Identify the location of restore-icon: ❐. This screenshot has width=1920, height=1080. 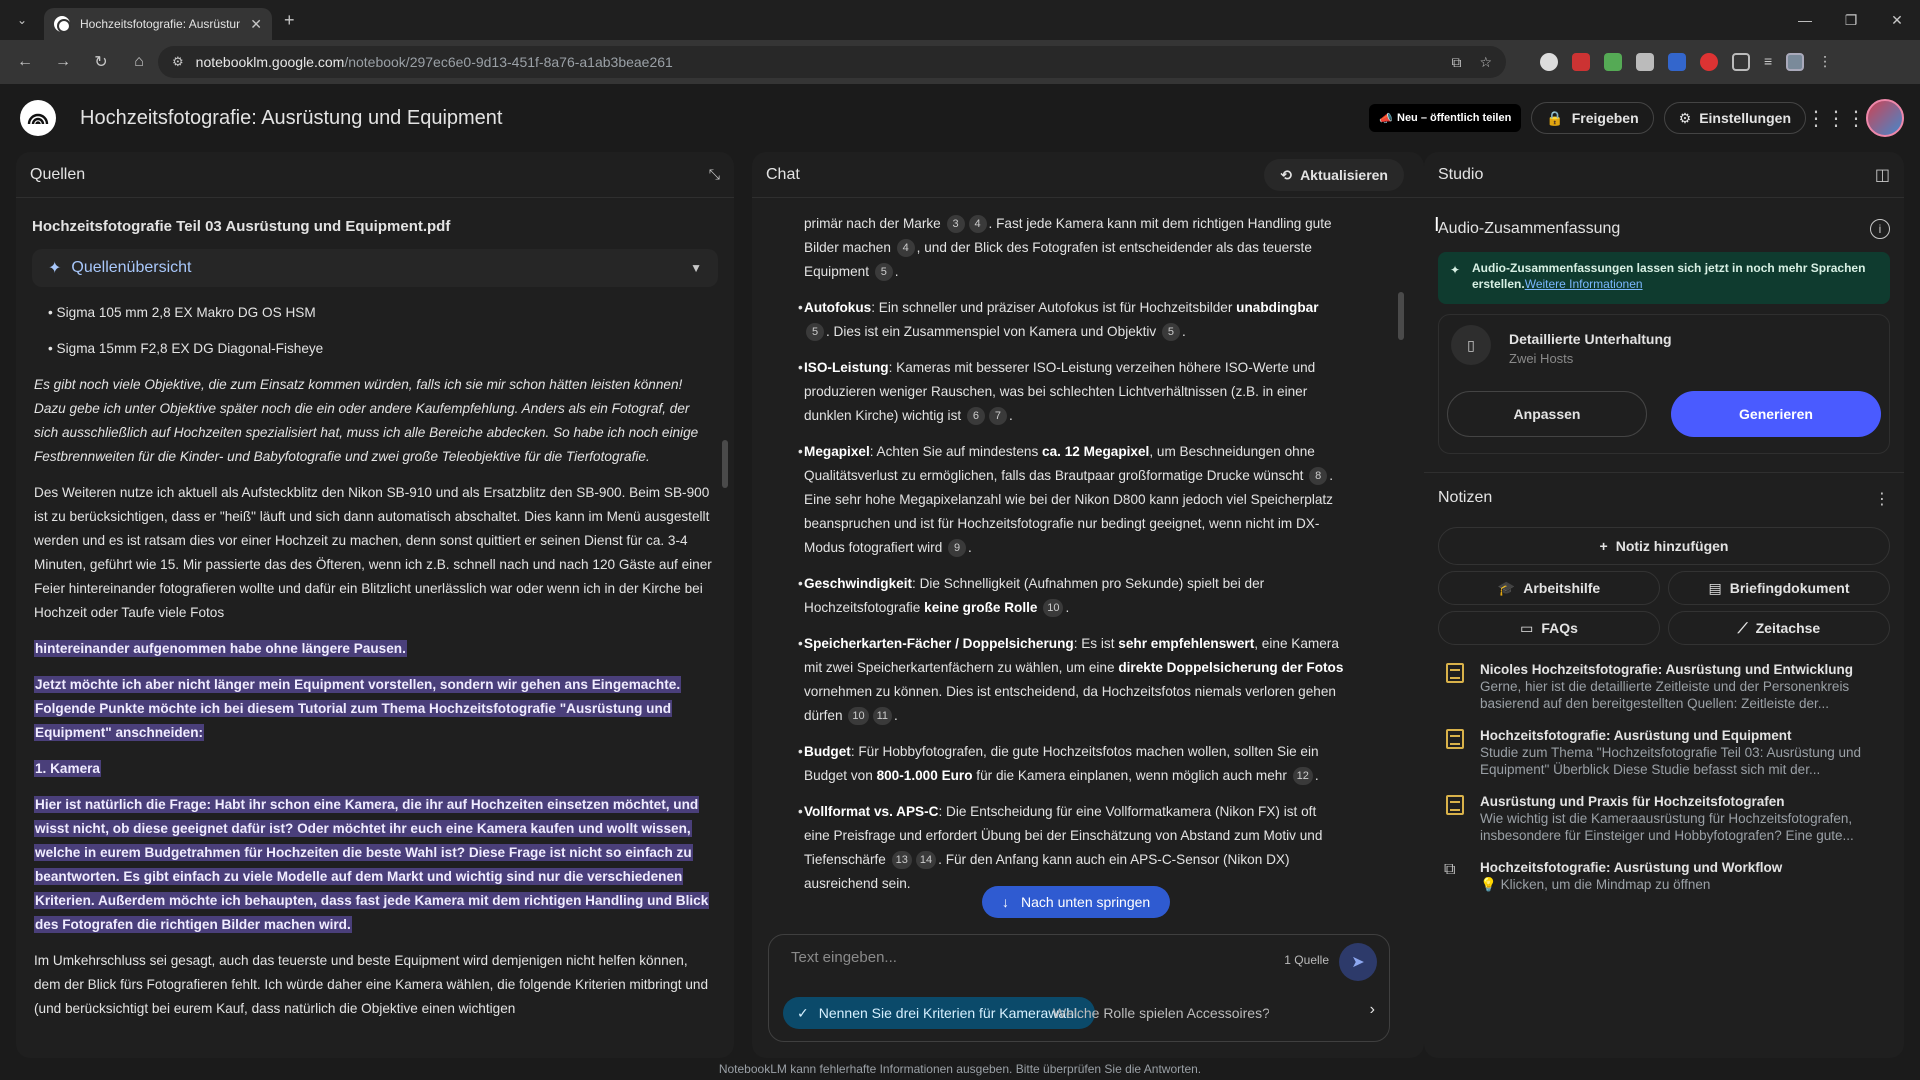
(1851, 20).